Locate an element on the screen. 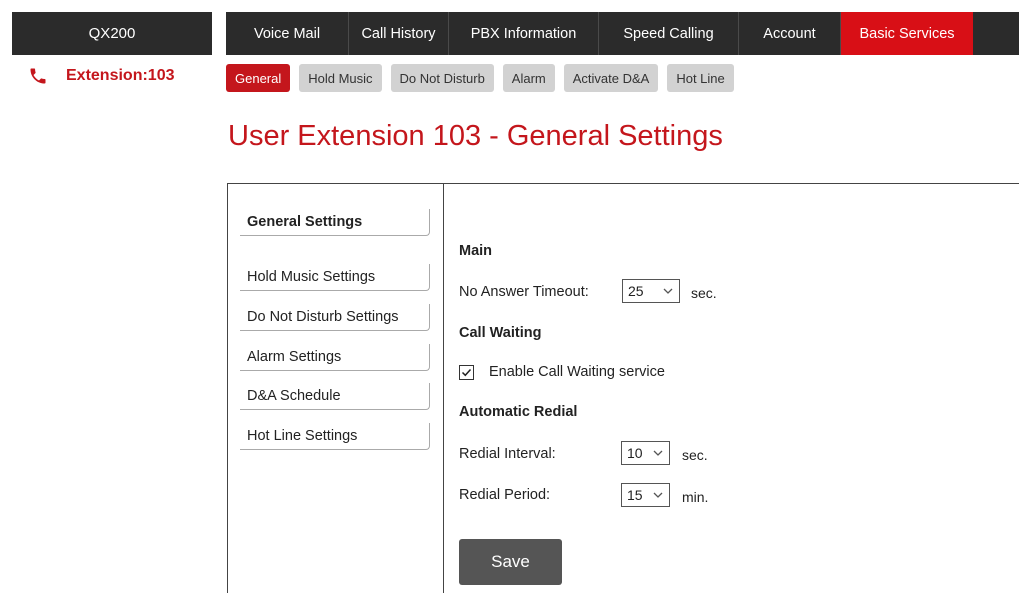 The image size is (1019, 593). subtab-hold-music: Hold Music is located at coordinates (340, 78).